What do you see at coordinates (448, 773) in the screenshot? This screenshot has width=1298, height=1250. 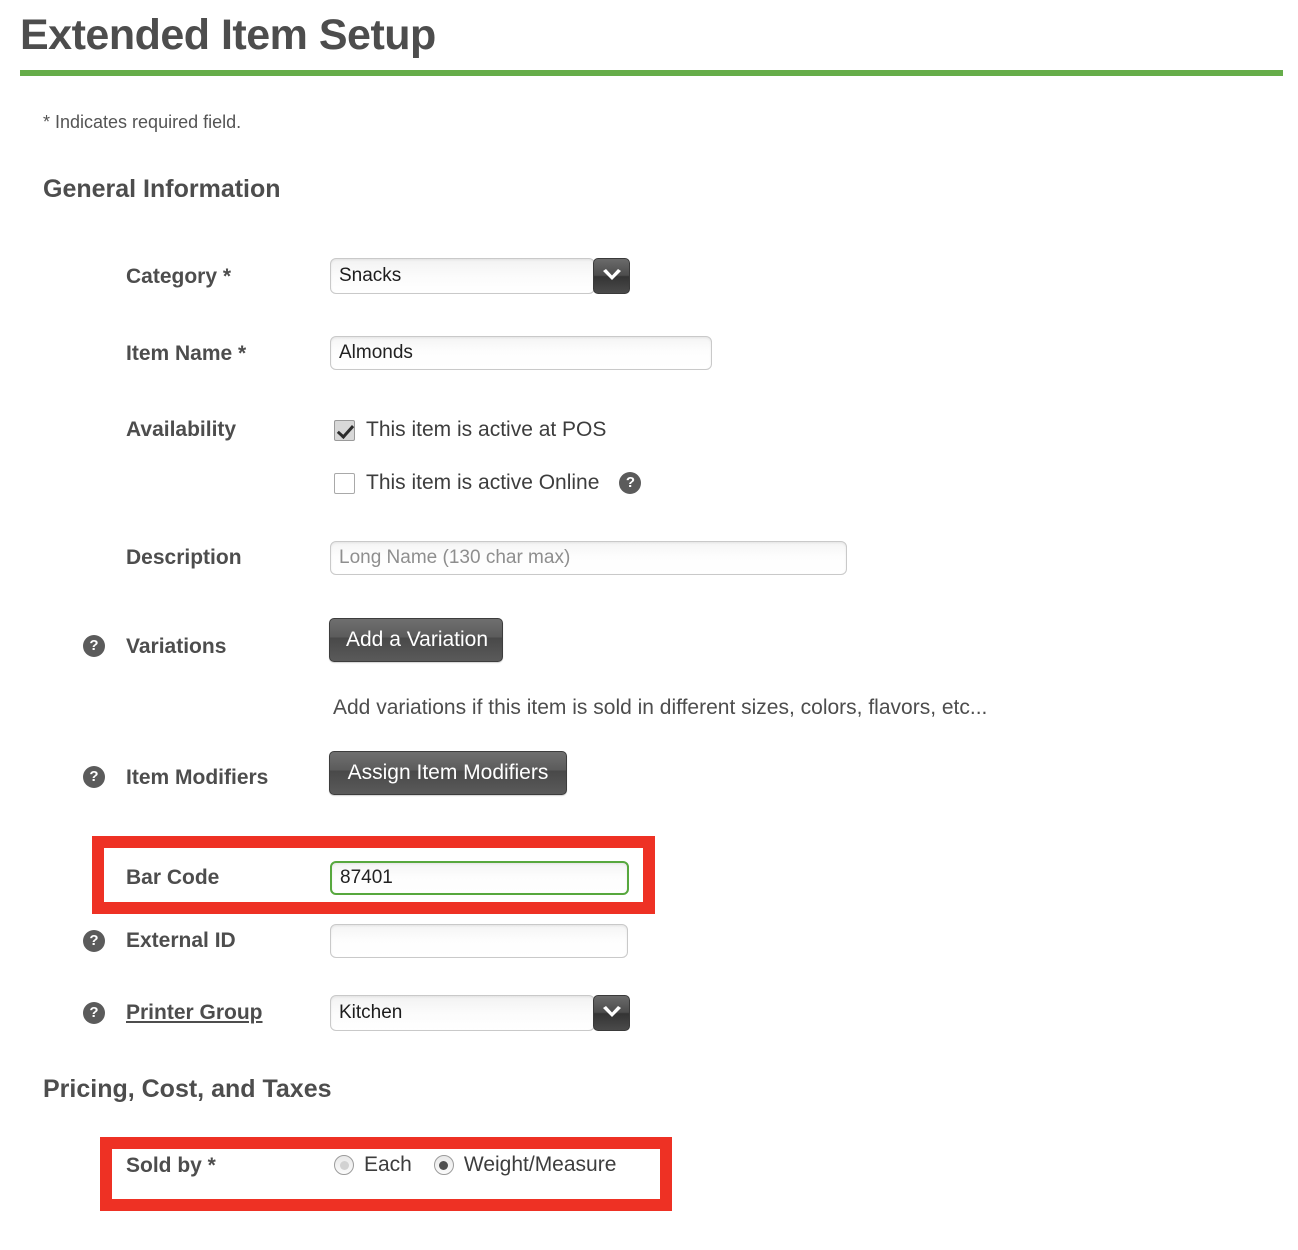 I see `assign-item-modifiers-button: Assign Item Modifiers` at bounding box center [448, 773].